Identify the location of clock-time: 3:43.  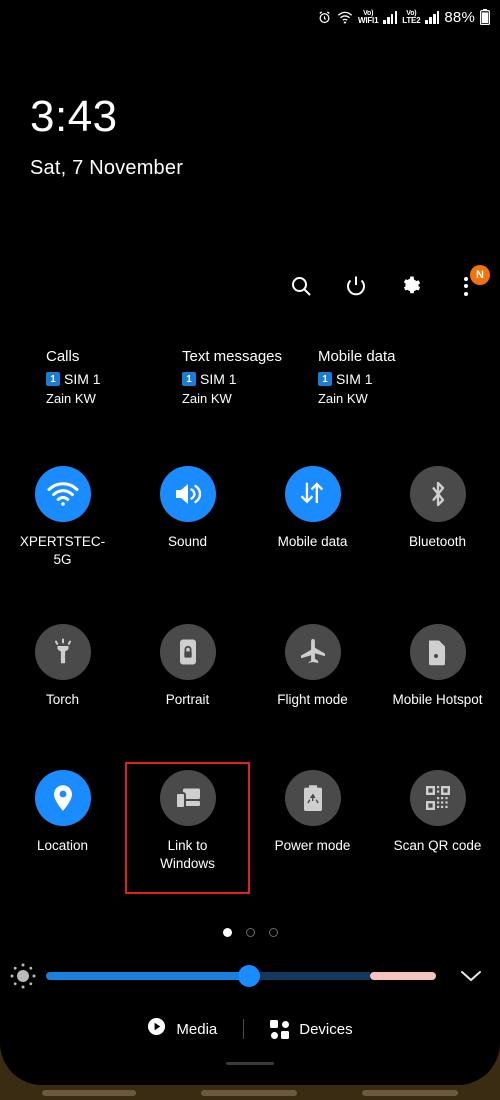
(74, 116).